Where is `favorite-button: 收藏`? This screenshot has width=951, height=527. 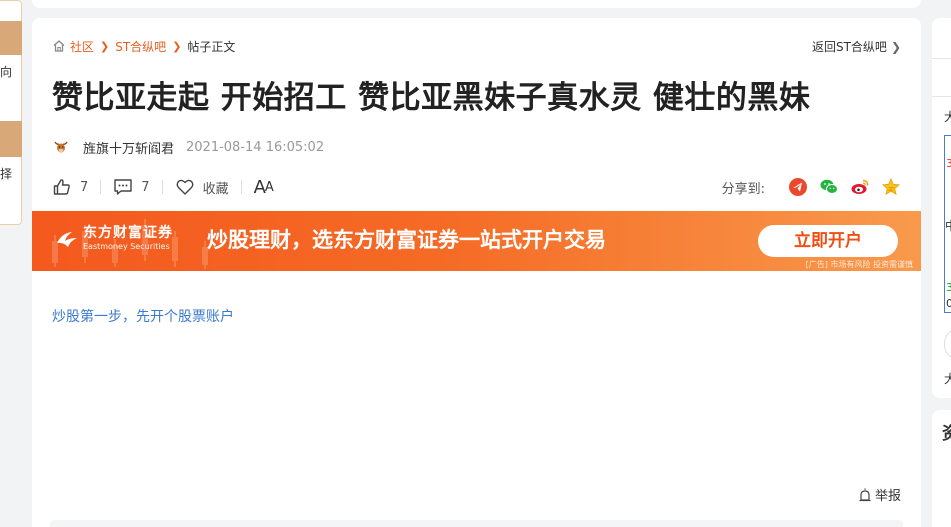 favorite-button: 收藏 is located at coordinates (202, 187).